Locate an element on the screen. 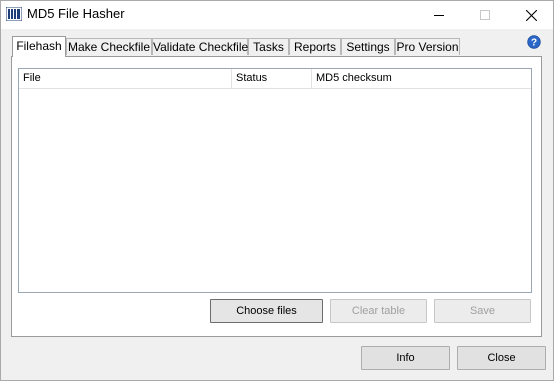 This screenshot has height=381, width=554. tab-reports: Reports is located at coordinates (315, 46).